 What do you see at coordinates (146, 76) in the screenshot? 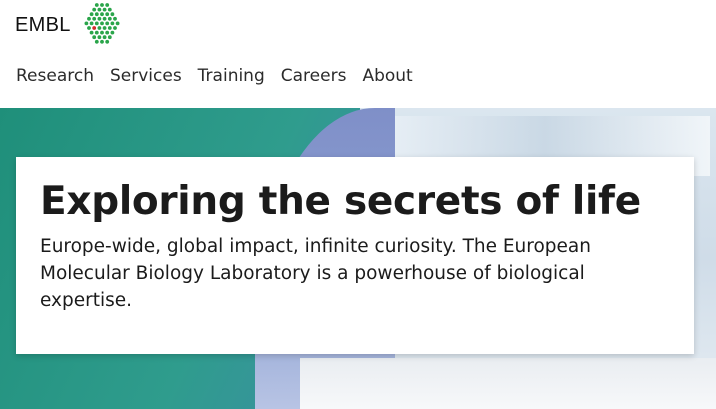
I see `nav-item-services: Services` at bounding box center [146, 76].